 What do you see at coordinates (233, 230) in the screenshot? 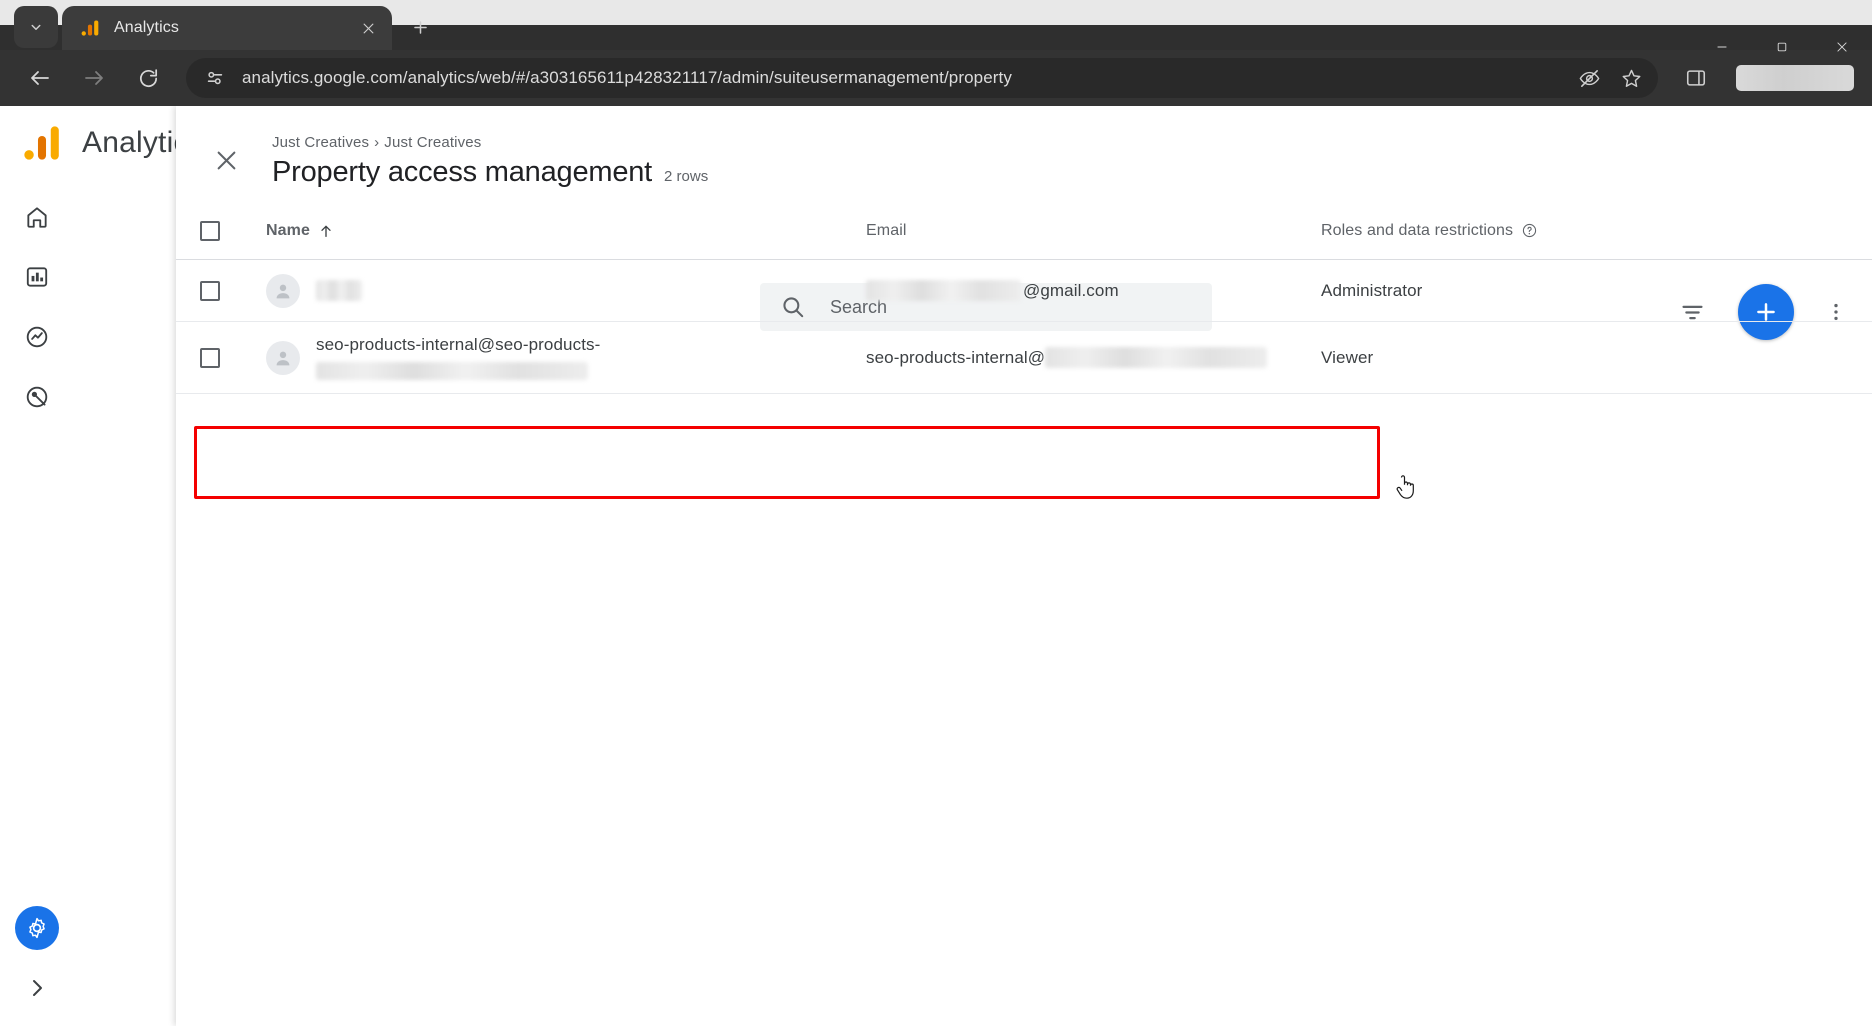
I see `select-all-cell` at bounding box center [233, 230].